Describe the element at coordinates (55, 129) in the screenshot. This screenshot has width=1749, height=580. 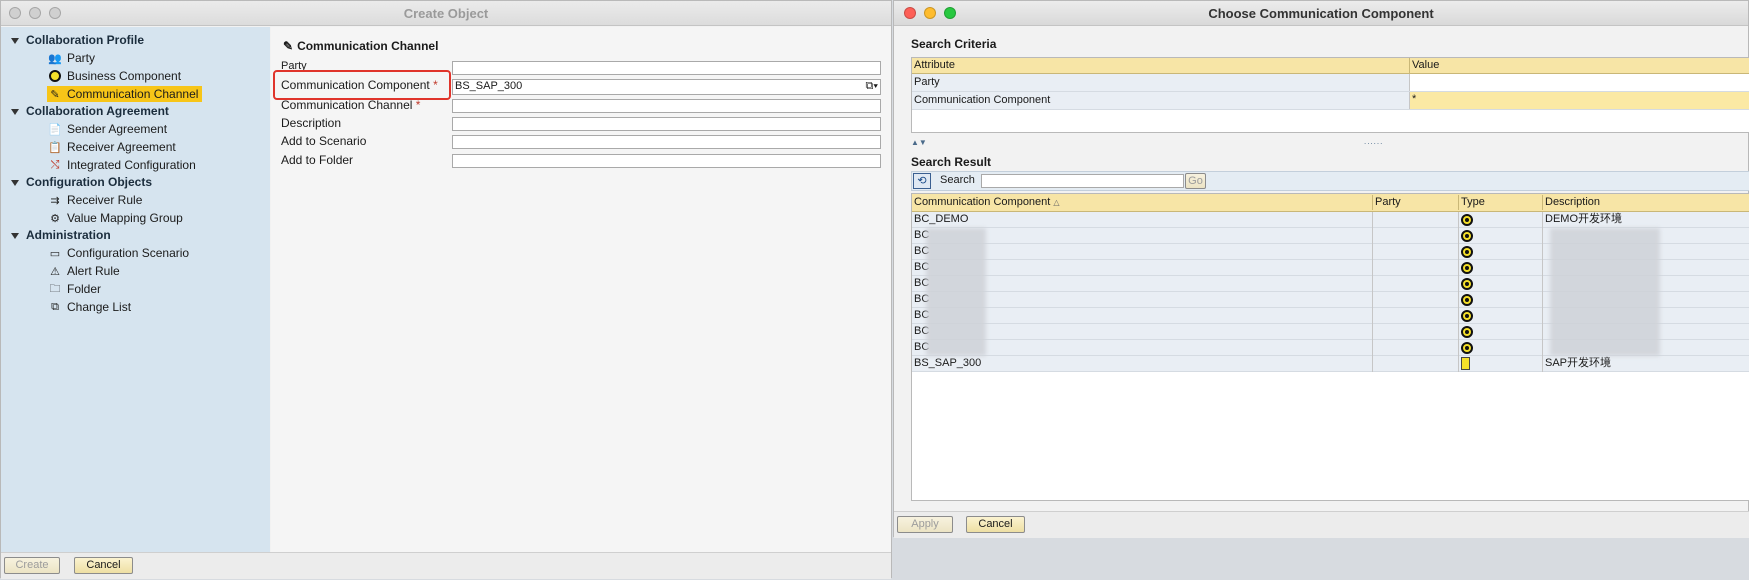
I see `sender-agreement-icon: 📄` at that location.